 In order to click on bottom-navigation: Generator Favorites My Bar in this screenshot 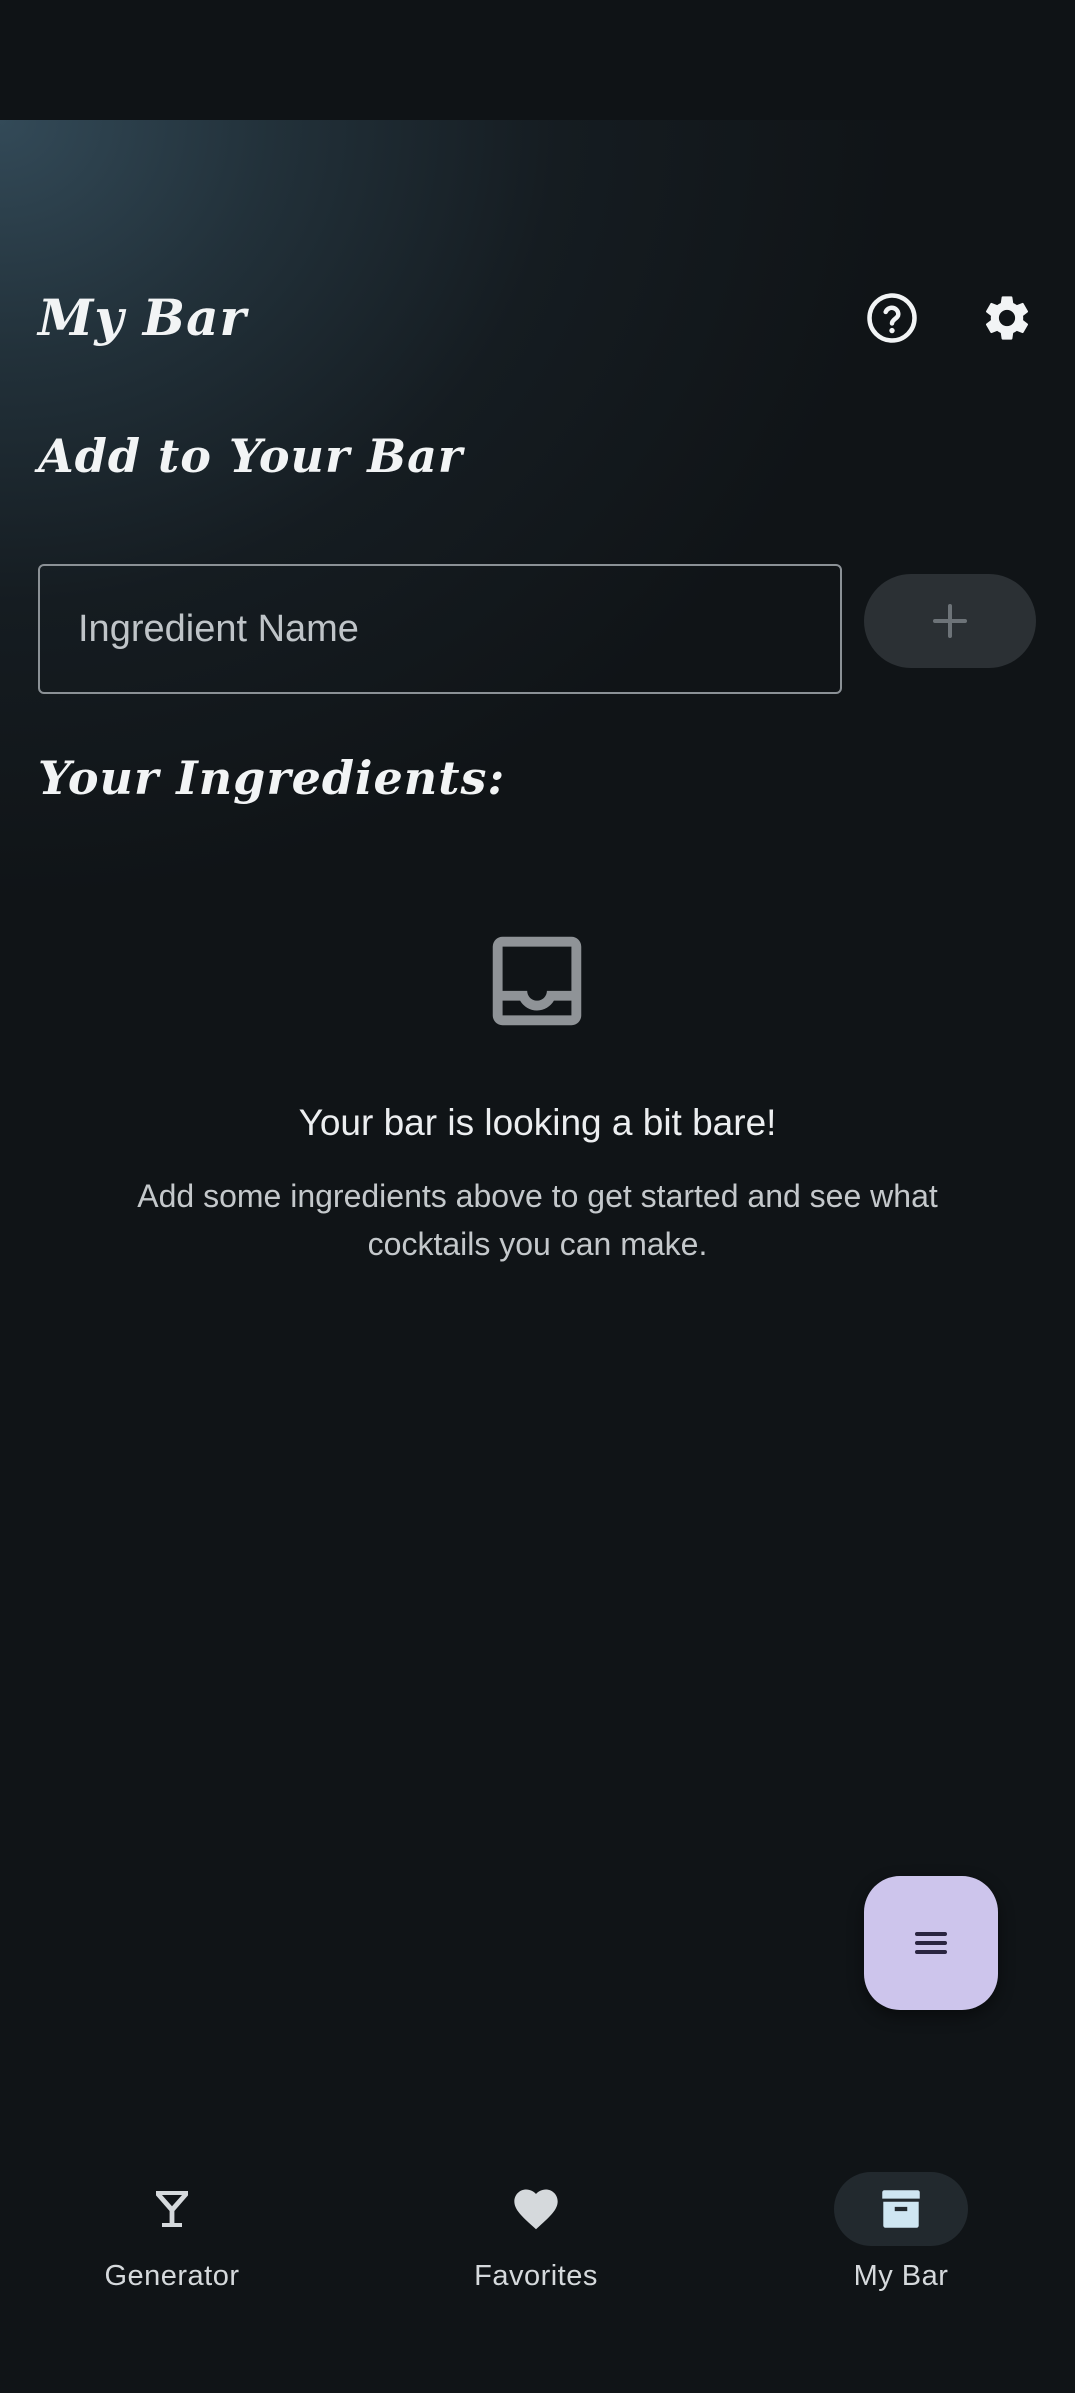, I will do `click(537, 2260)`.